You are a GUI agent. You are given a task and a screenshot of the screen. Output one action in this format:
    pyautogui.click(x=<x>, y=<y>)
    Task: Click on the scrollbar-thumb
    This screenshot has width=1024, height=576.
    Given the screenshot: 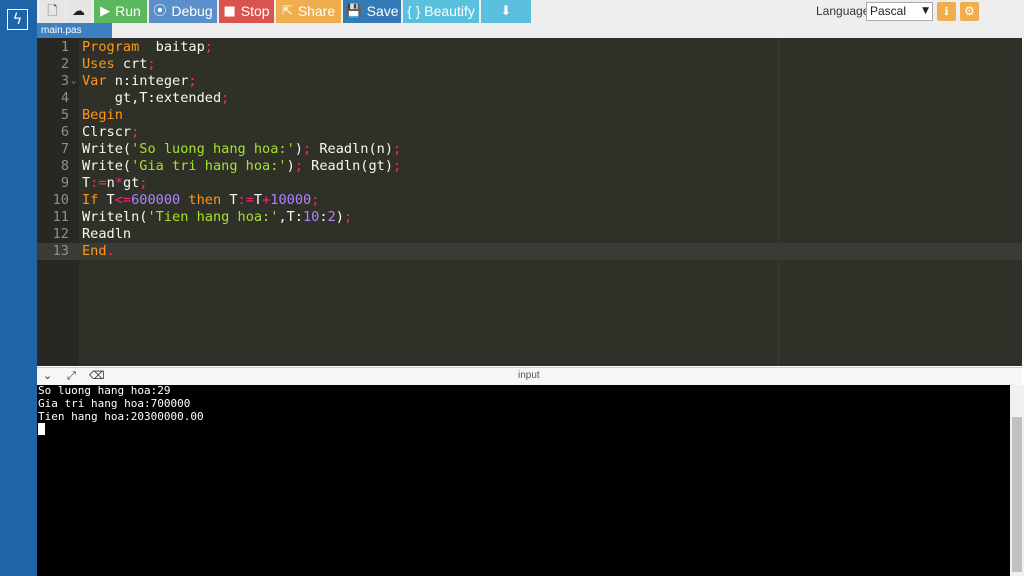 What is the action you would take?
    pyautogui.click(x=1017, y=494)
    